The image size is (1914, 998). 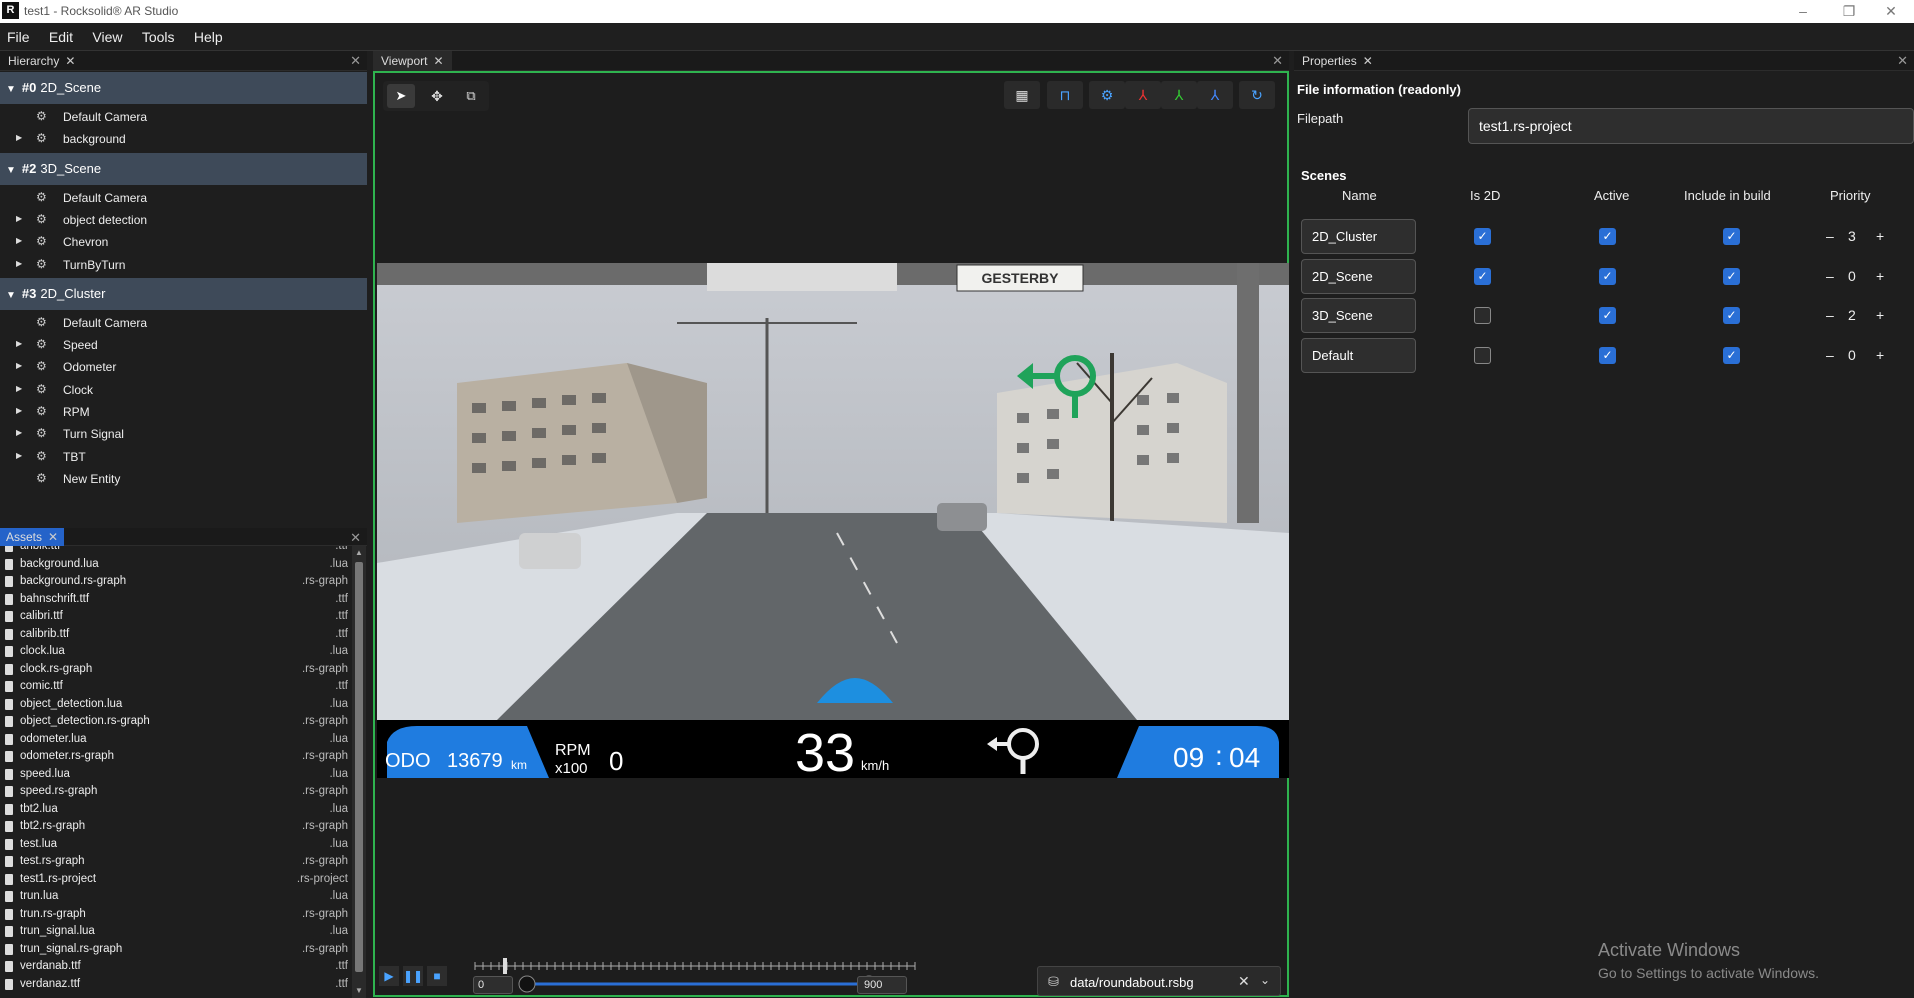 I want to click on tab-assets: Assets ✕, so click(x=32, y=537).